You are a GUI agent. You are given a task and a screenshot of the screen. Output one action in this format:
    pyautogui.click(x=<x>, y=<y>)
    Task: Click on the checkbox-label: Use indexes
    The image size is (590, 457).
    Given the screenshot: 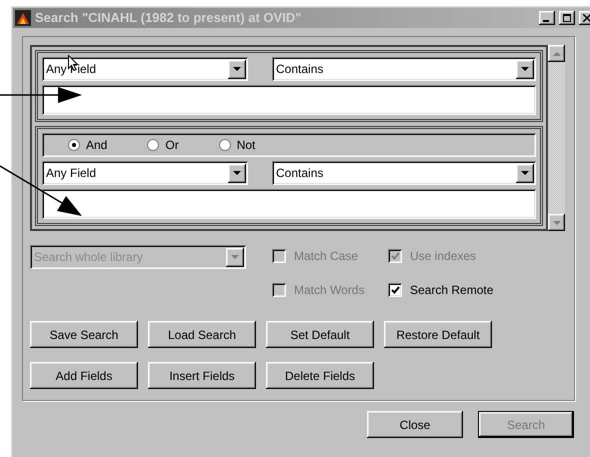 What is the action you would take?
    pyautogui.click(x=443, y=256)
    